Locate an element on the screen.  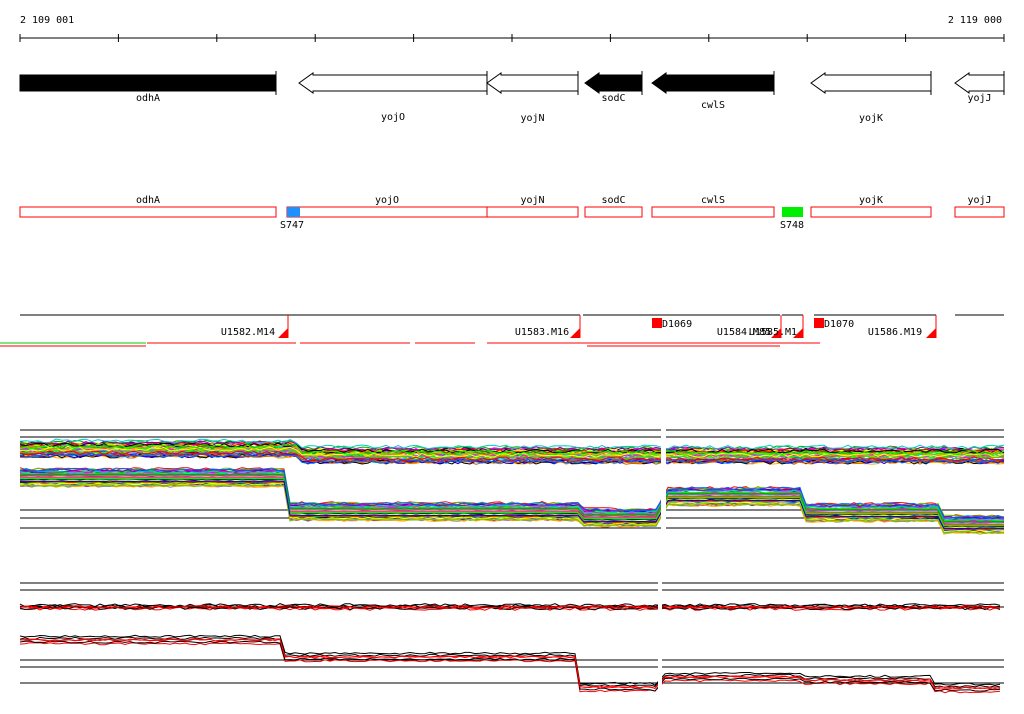
gene-box-yojK is located at coordinates (871, 212).